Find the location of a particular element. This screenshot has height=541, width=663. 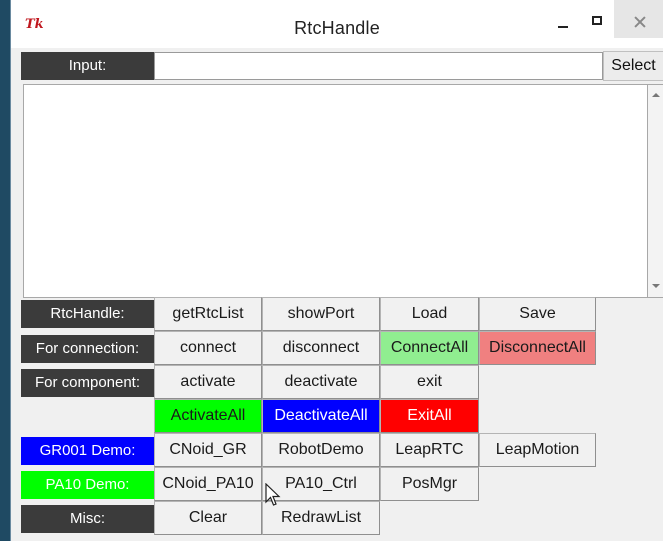

leap-rtc-button: LeapRTC is located at coordinates (429, 450).